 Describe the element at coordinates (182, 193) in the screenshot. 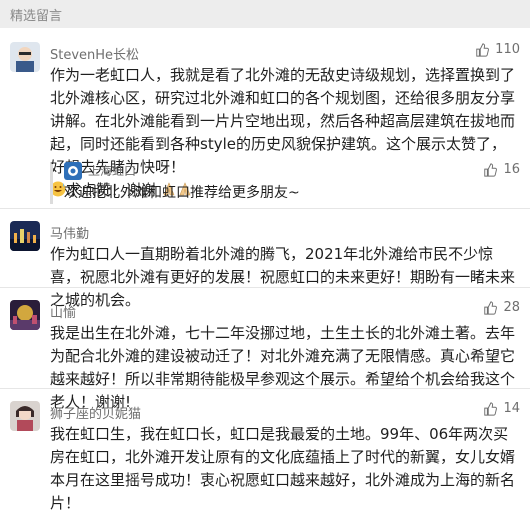

I see `reply-text: 欢迎把北外滩和虹口推荐给更多朋友~` at that location.